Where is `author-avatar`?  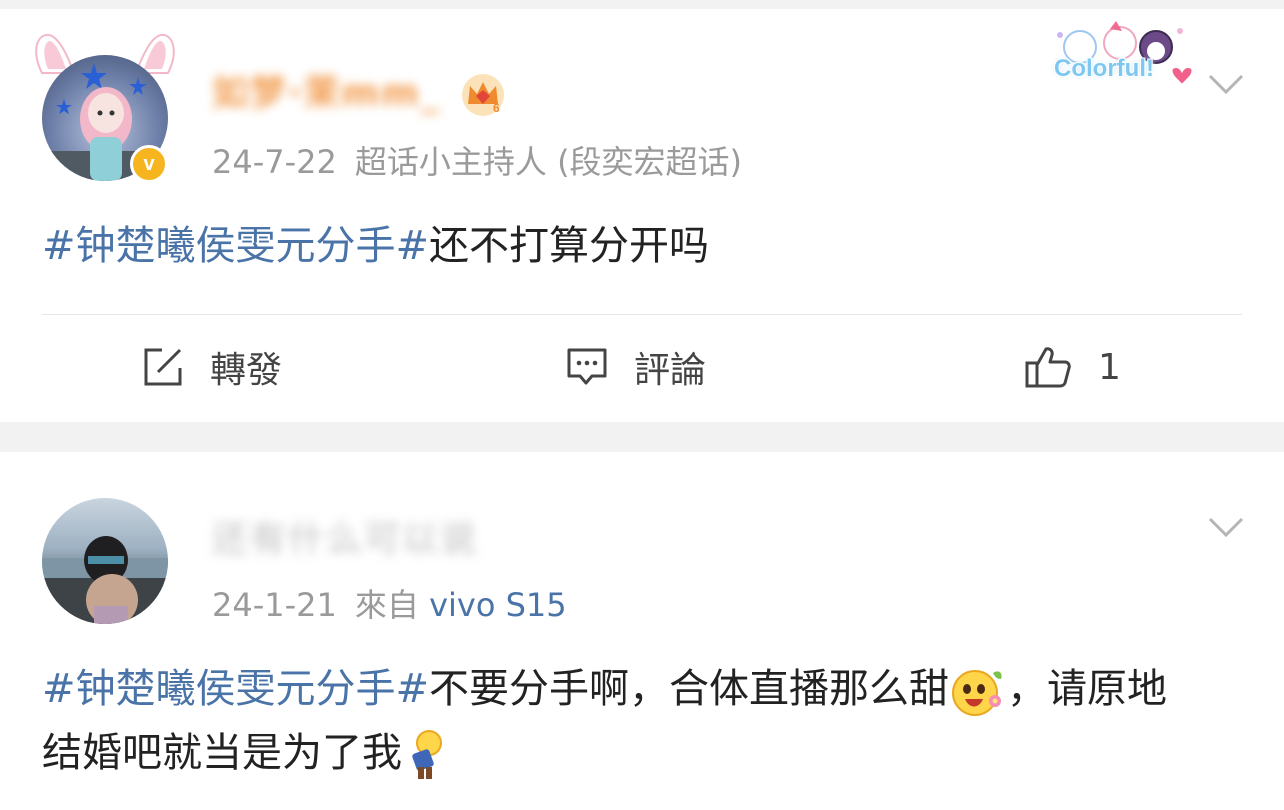 author-avatar is located at coordinates (105, 561).